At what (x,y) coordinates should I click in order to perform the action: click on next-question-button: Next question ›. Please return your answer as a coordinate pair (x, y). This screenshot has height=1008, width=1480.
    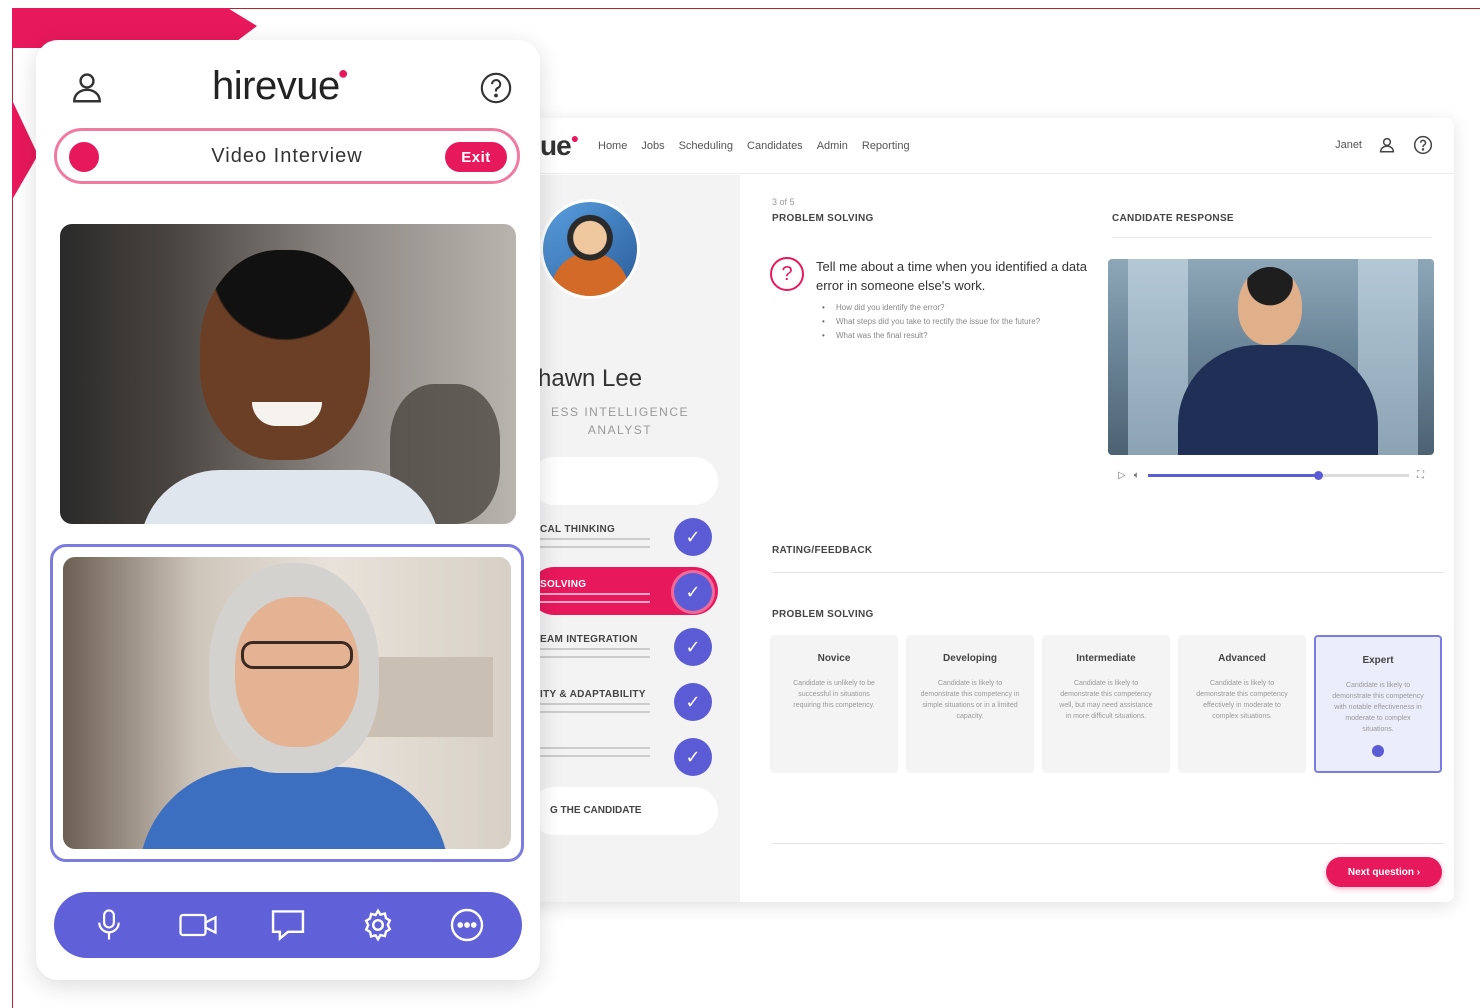
    Looking at the image, I should click on (1384, 872).